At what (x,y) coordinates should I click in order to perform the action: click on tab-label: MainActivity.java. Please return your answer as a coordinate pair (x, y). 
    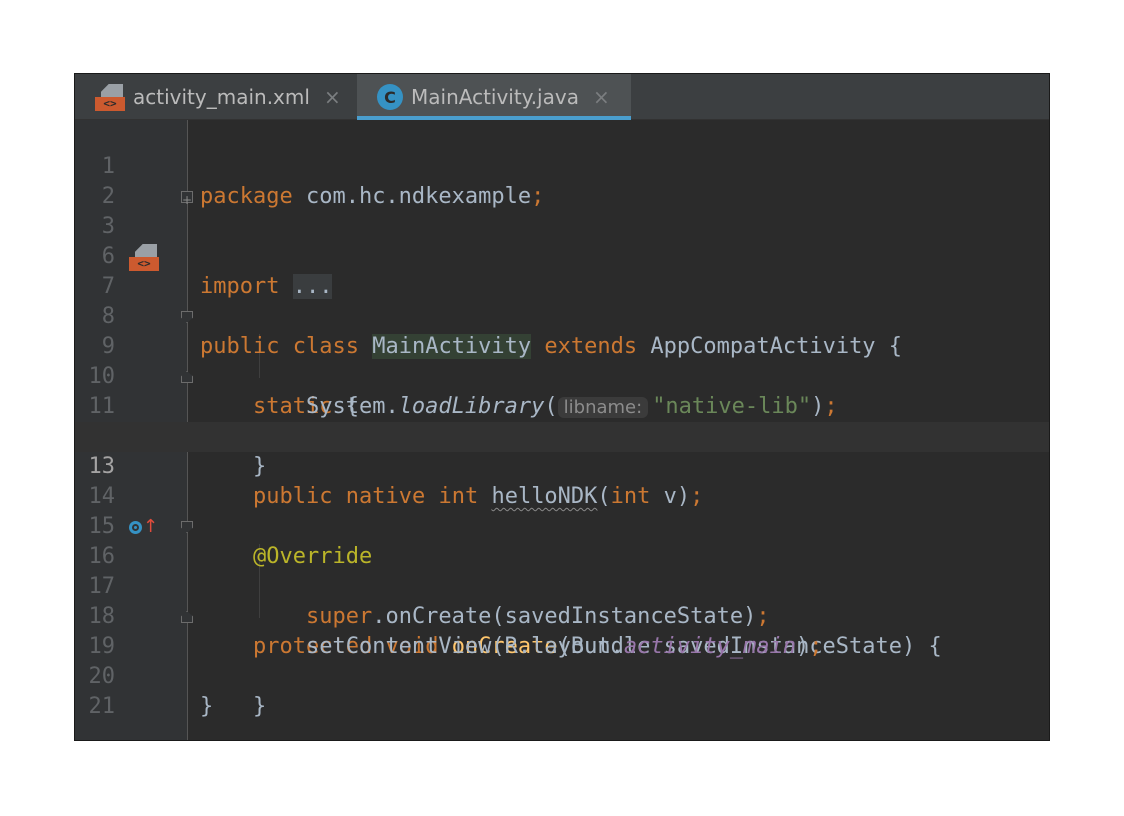
    Looking at the image, I should click on (495, 97).